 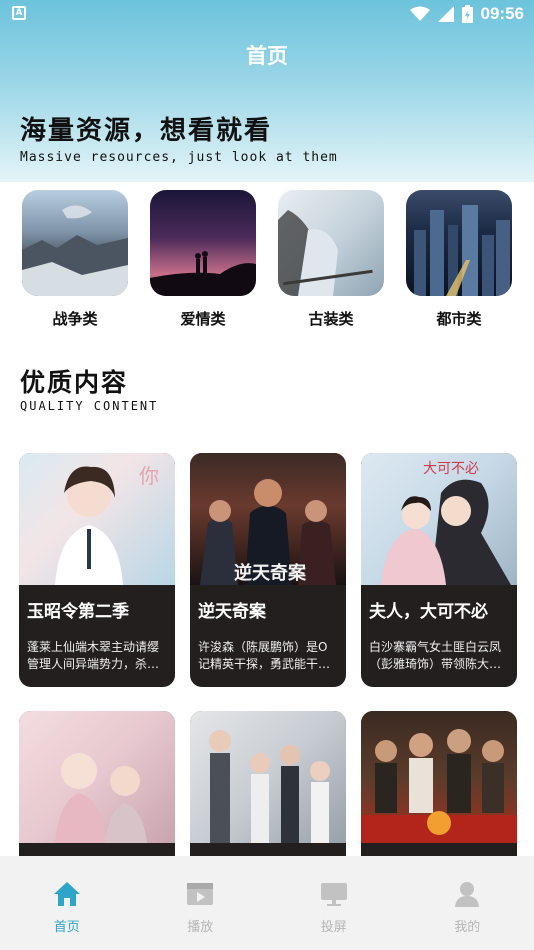 I want to click on bottom-tab-bar: 首页 播放 投屏 我的, so click(x=267, y=903).